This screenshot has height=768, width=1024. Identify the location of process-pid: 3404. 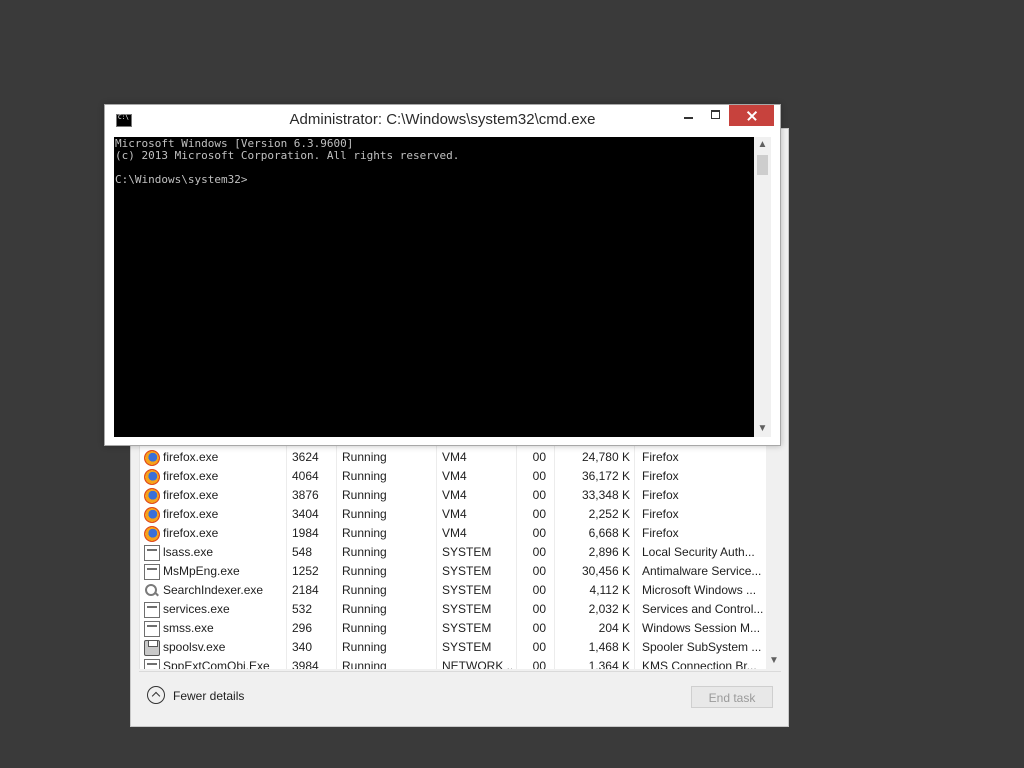
(305, 514).